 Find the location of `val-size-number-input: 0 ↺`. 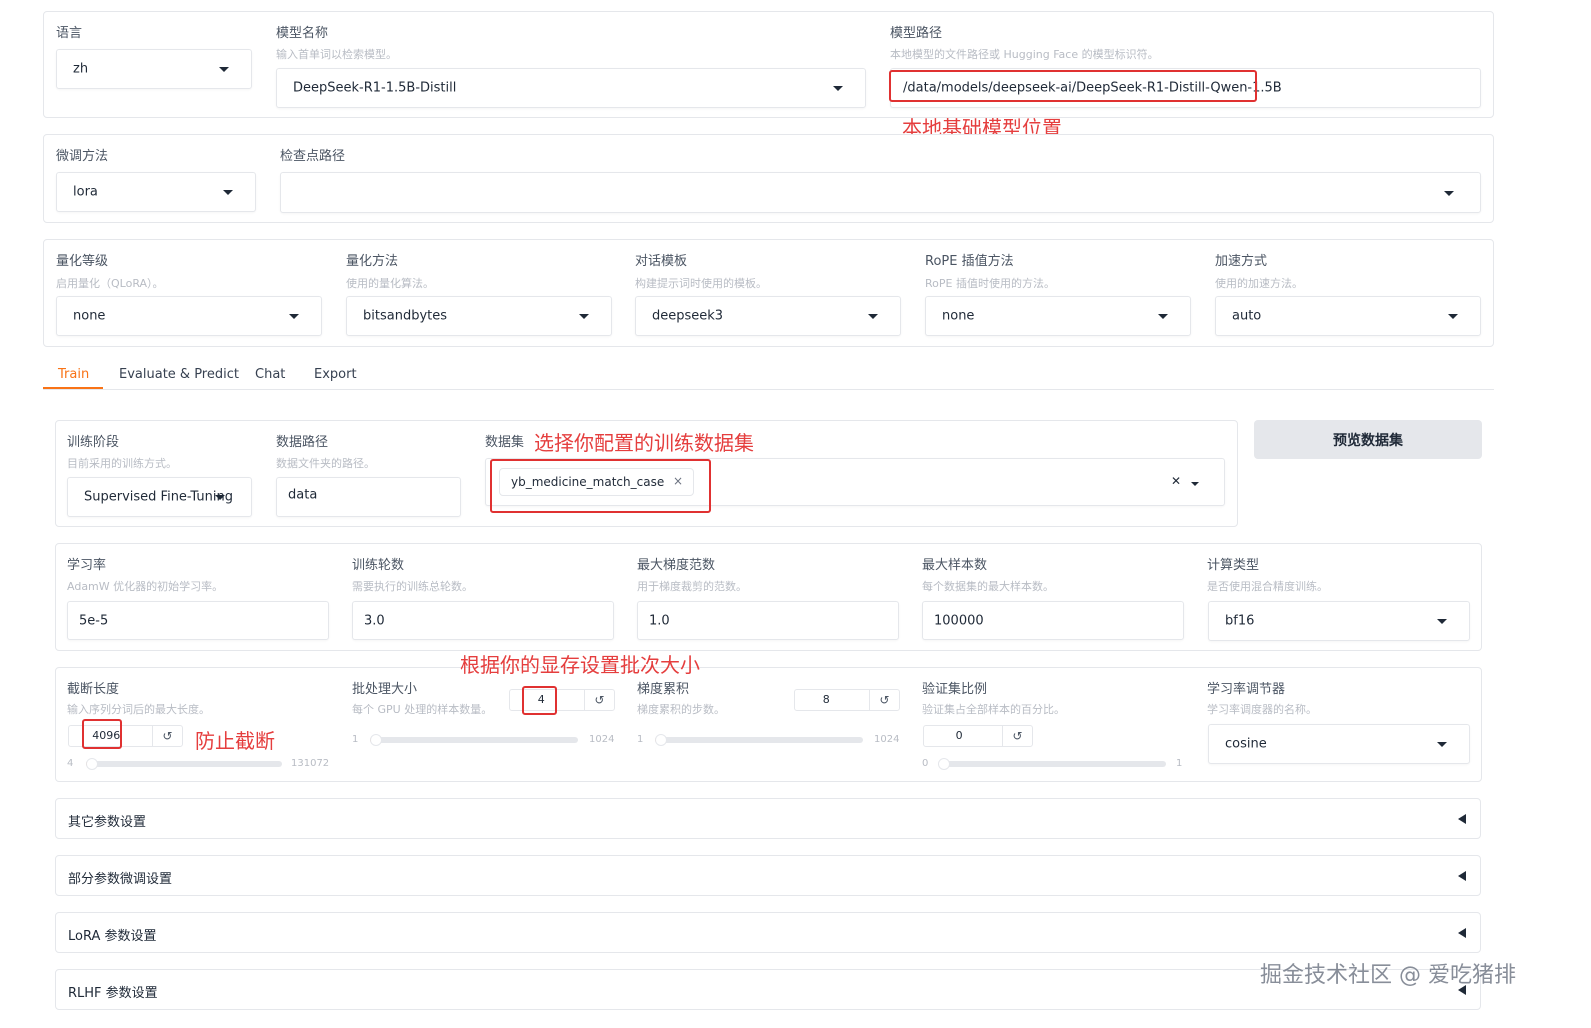

val-size-number-input: 0 ↺ is located at coordinates (978, 736).